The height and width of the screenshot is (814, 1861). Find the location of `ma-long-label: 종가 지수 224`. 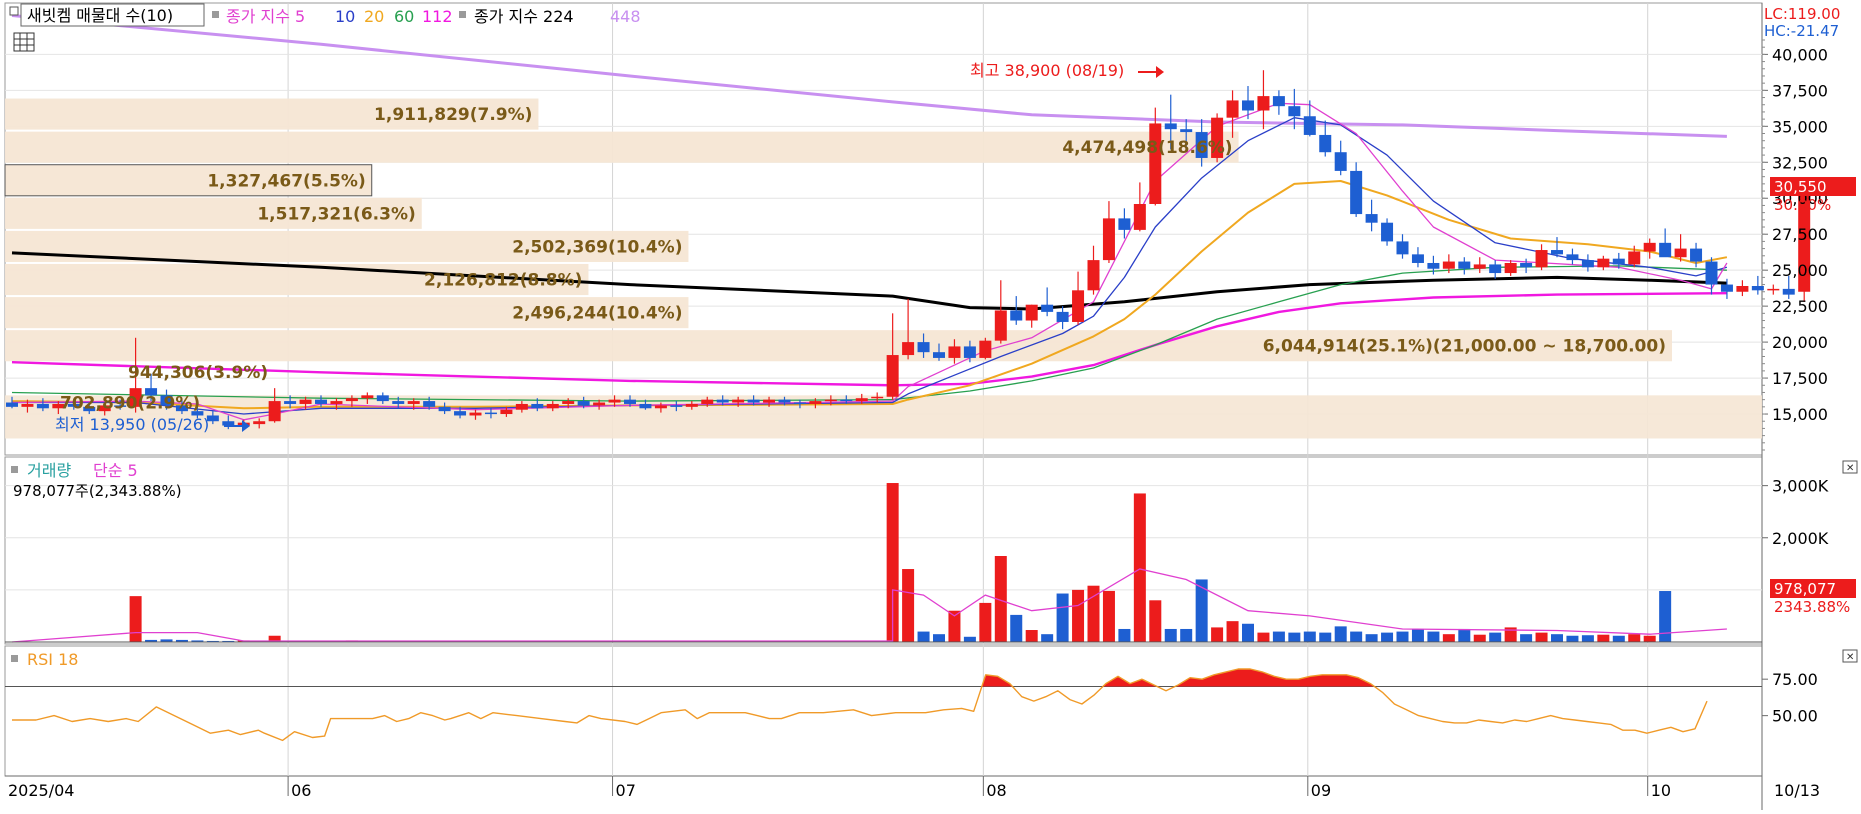

ma-long-label: 종가 지수 224 is located at coordinates (524, 16).